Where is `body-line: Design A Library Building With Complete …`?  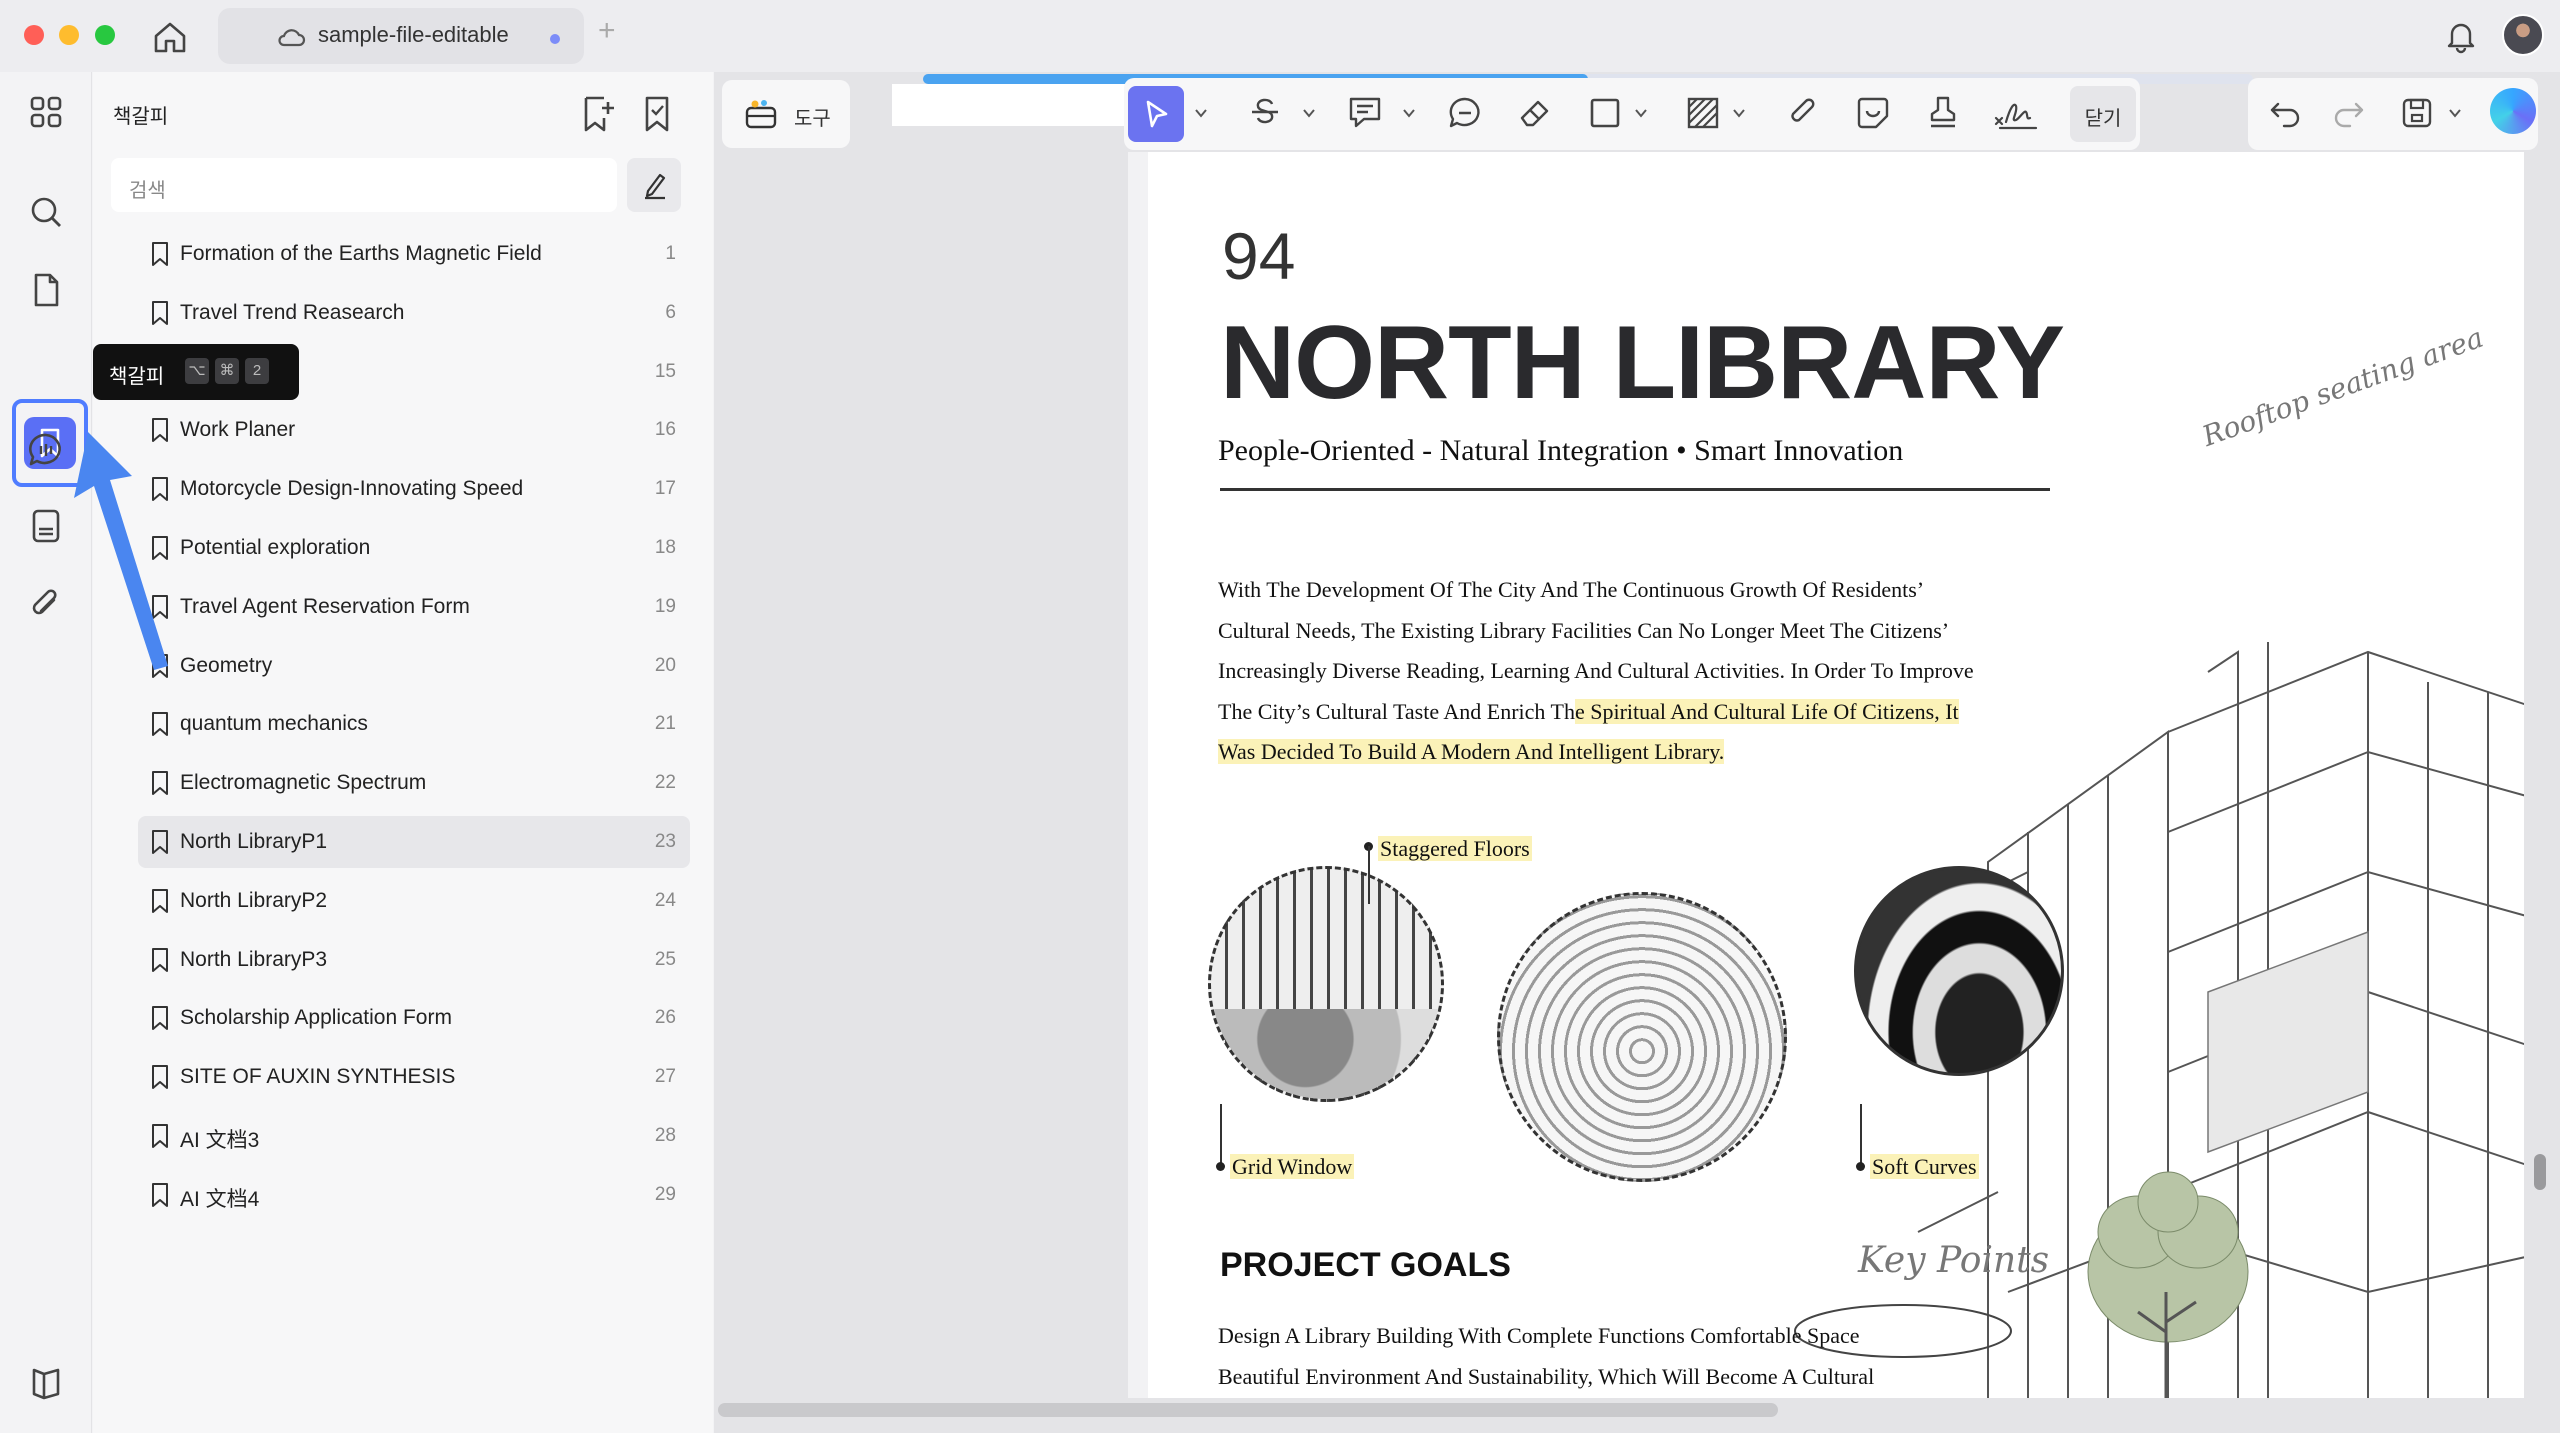
body-line: Design A Library Building With Complete … is located at coordinates (1539, 1335).